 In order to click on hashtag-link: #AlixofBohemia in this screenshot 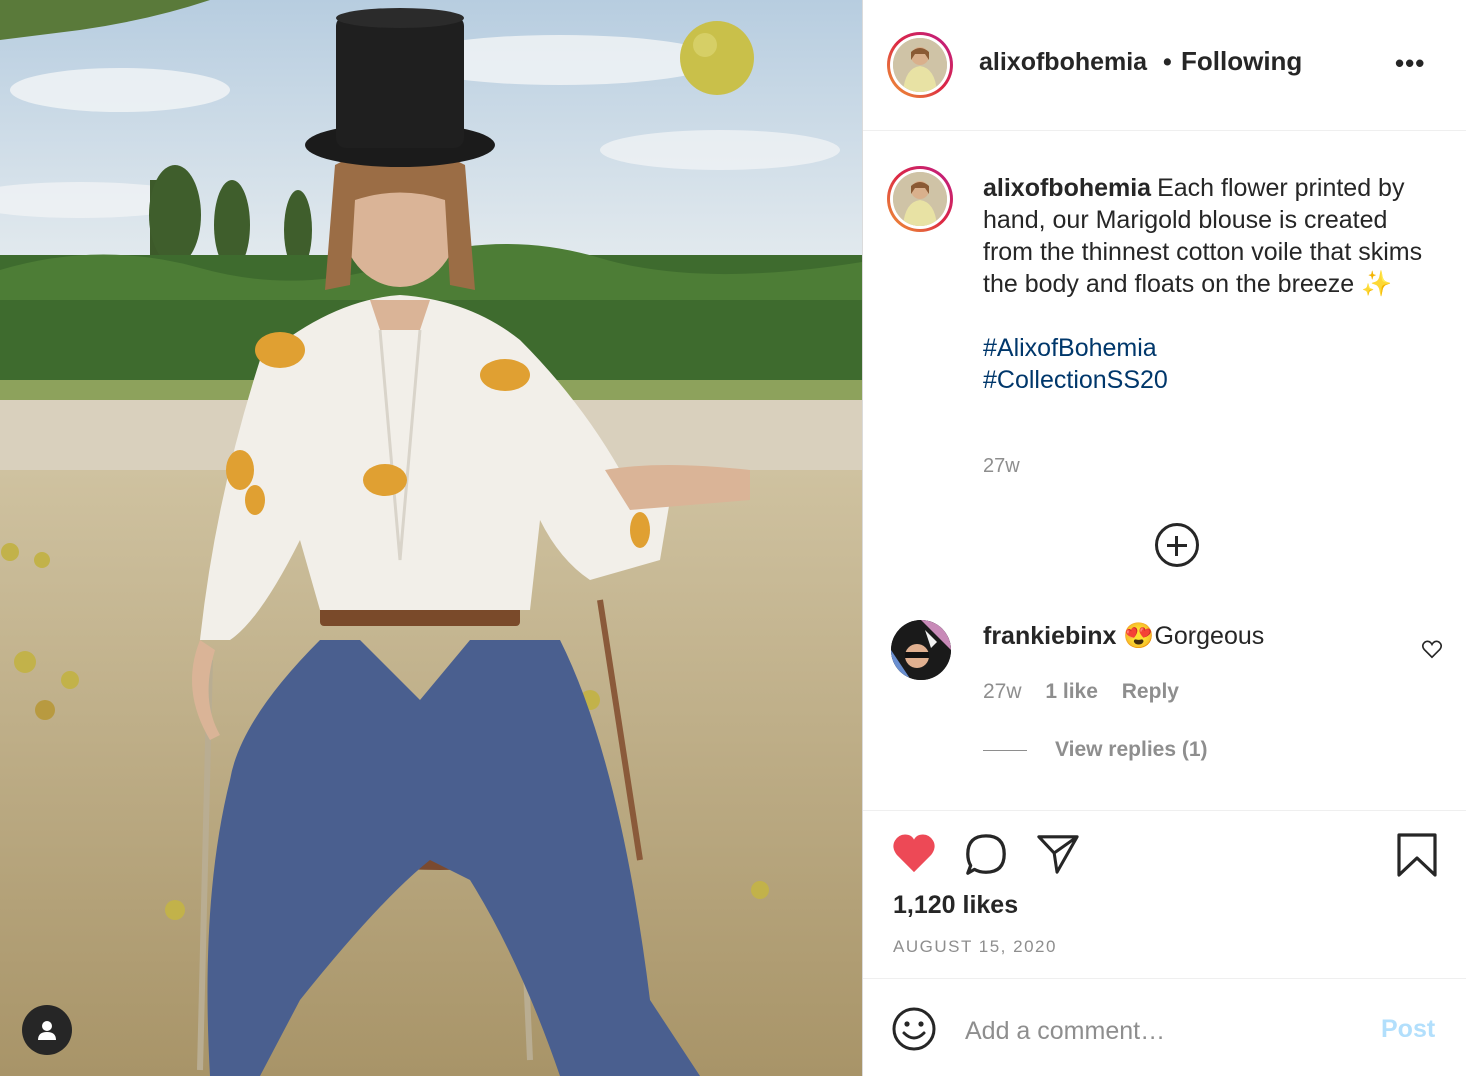, I will do `click(1213, 348)`.